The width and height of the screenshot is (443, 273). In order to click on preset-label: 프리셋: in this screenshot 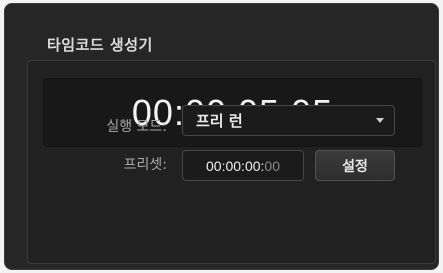, I will do `click(145, 165)`.